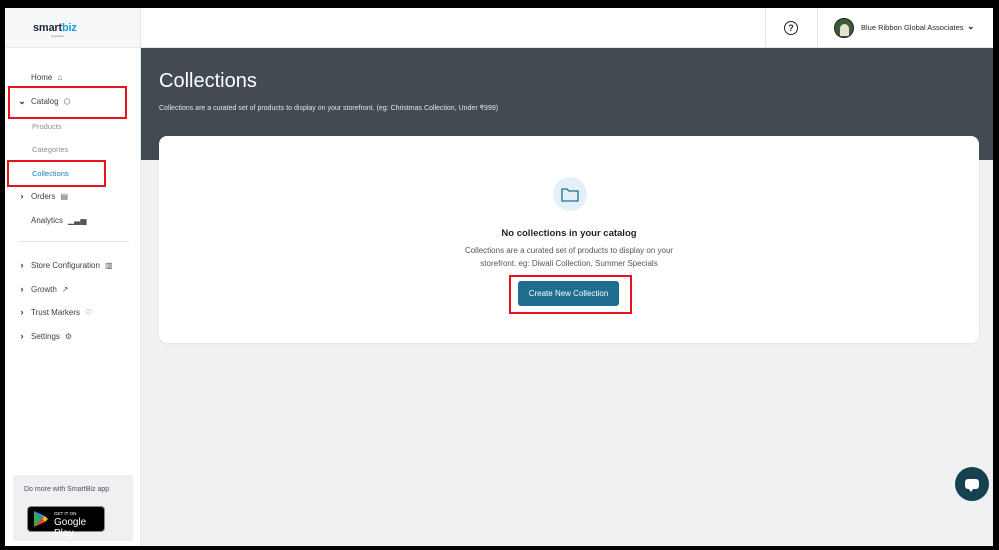  I want to click on empty-state-title: No collections in your catalog, so click(569, 233).